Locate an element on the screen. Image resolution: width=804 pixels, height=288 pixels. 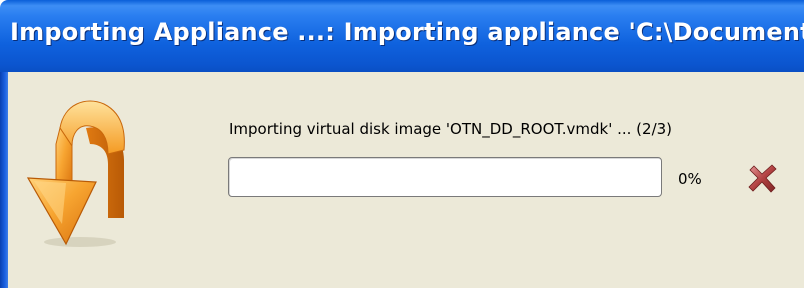
progress-percent: 0% is located at coordinates (690, 179).